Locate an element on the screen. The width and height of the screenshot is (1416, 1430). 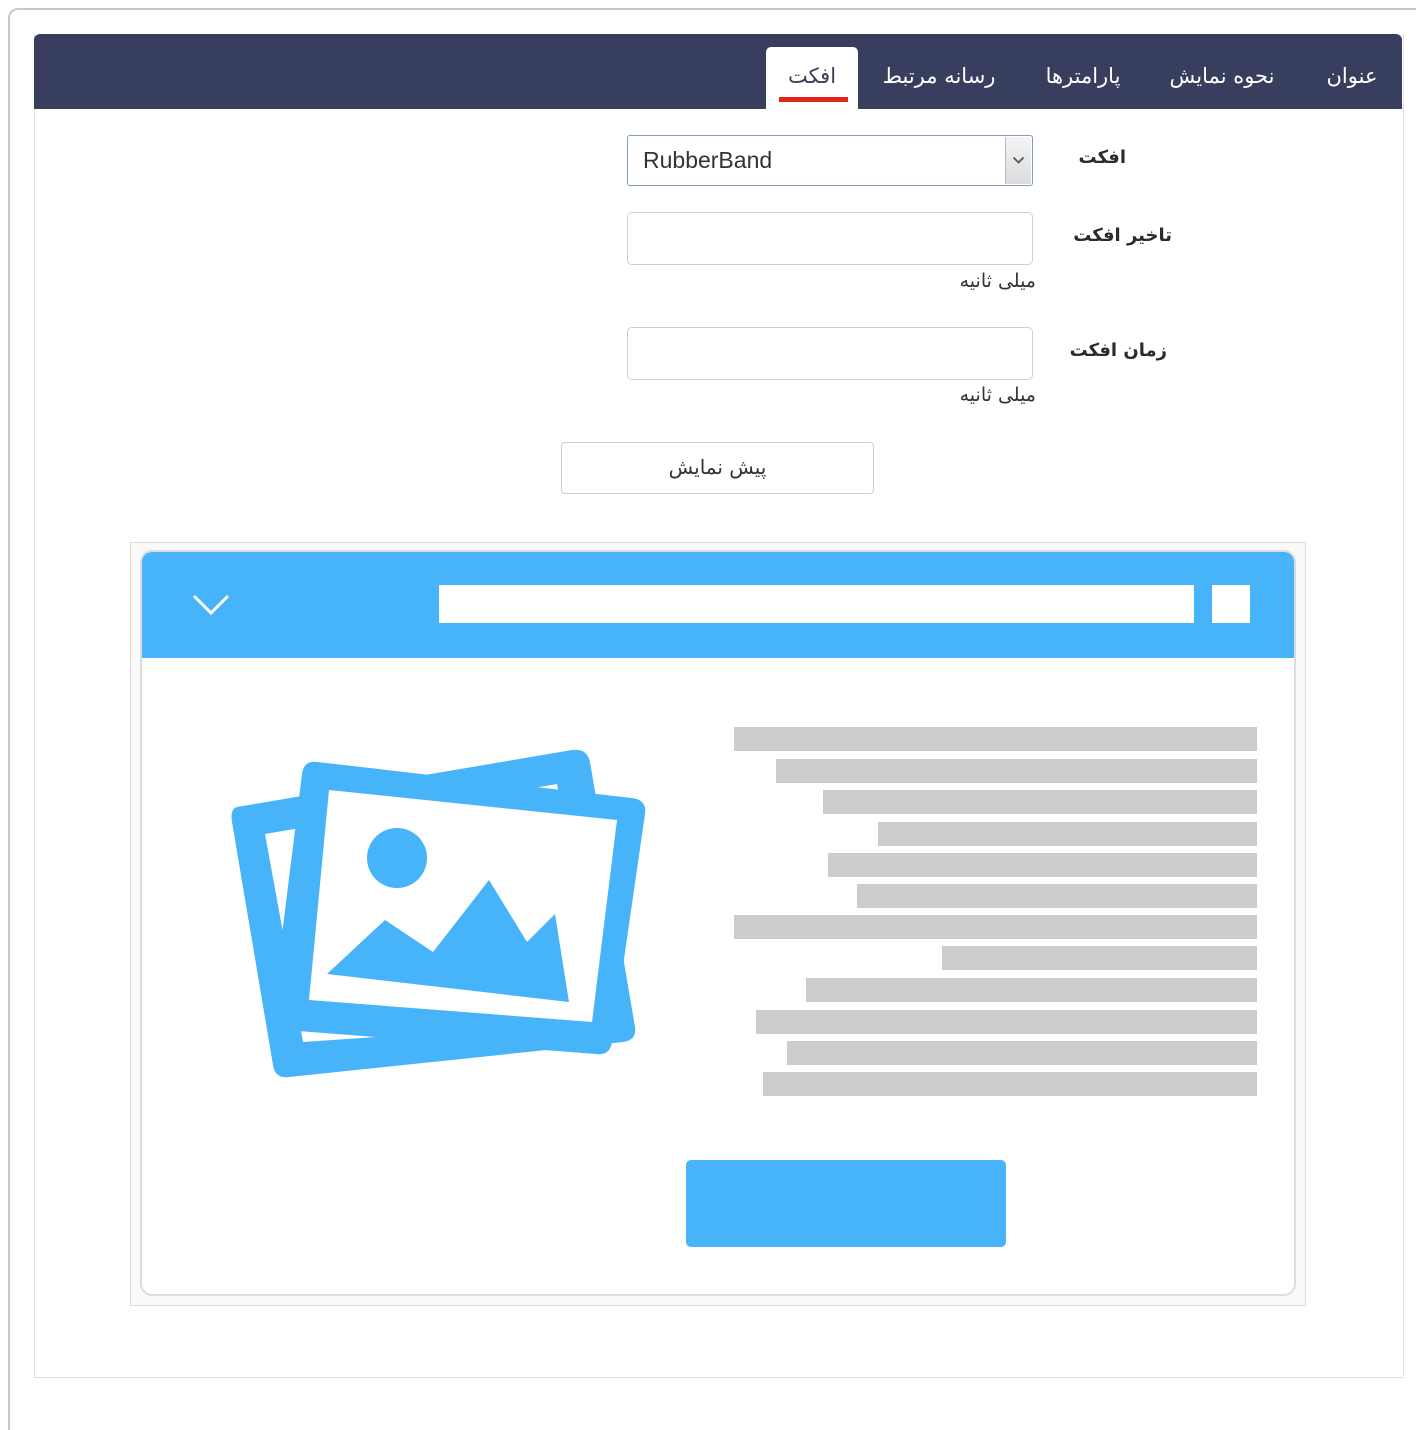
effect-delay-label: تاخیر افکت is located at coordinates (1122, 235).